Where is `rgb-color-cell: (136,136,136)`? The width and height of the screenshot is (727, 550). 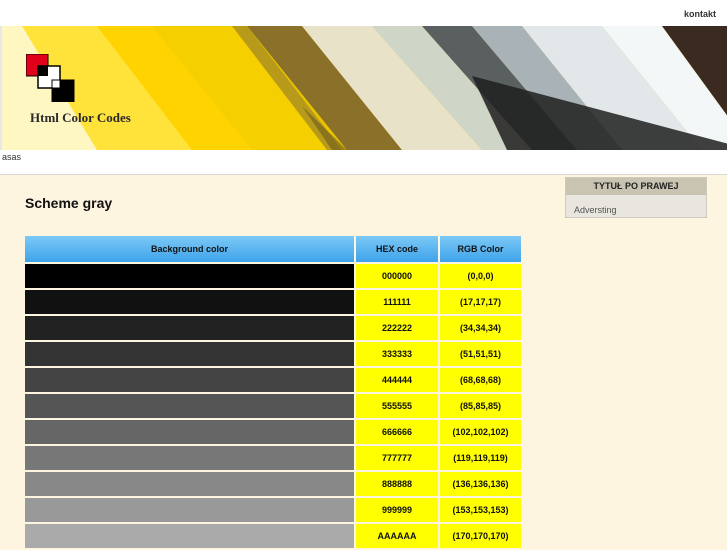 rgb-color-cell: (136,136,136) is located at coordinates (480, 484).